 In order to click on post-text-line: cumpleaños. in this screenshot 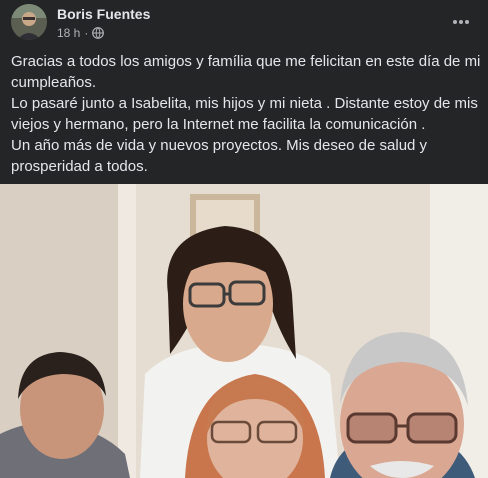, I will do `click(54, 82)`.